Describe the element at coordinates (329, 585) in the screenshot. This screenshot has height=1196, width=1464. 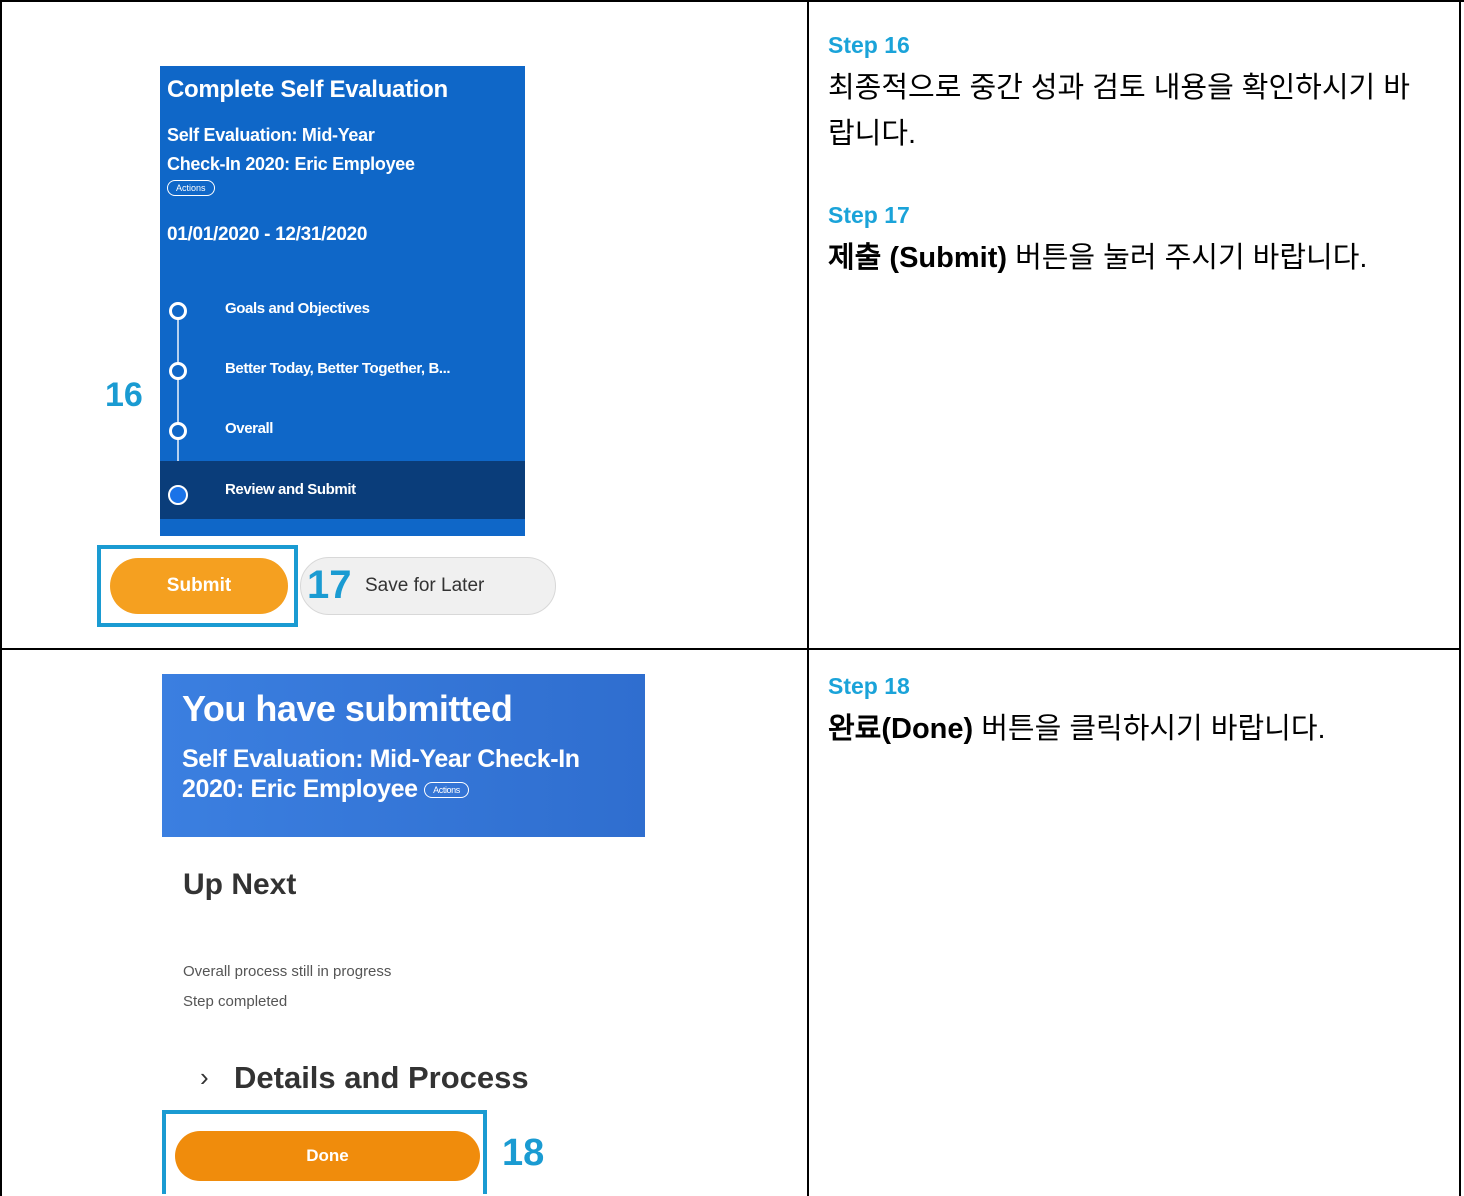
I see `annotation-17: 17` at that location.